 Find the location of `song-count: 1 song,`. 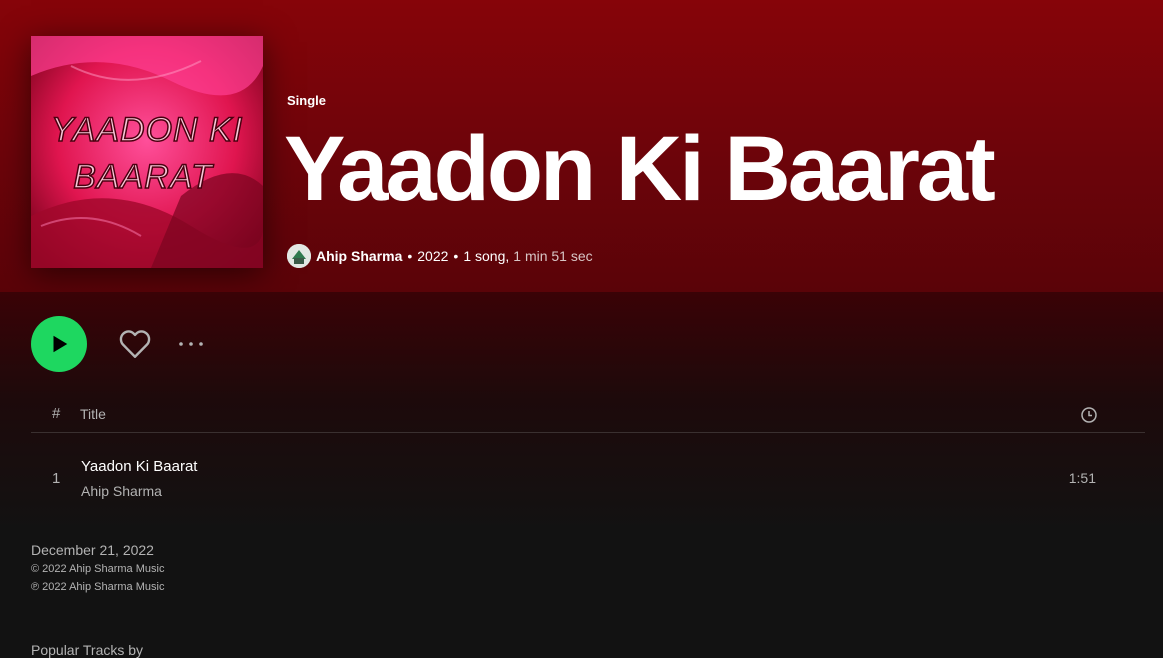

song-count: 1 song, is located at coordinates (486, 256).